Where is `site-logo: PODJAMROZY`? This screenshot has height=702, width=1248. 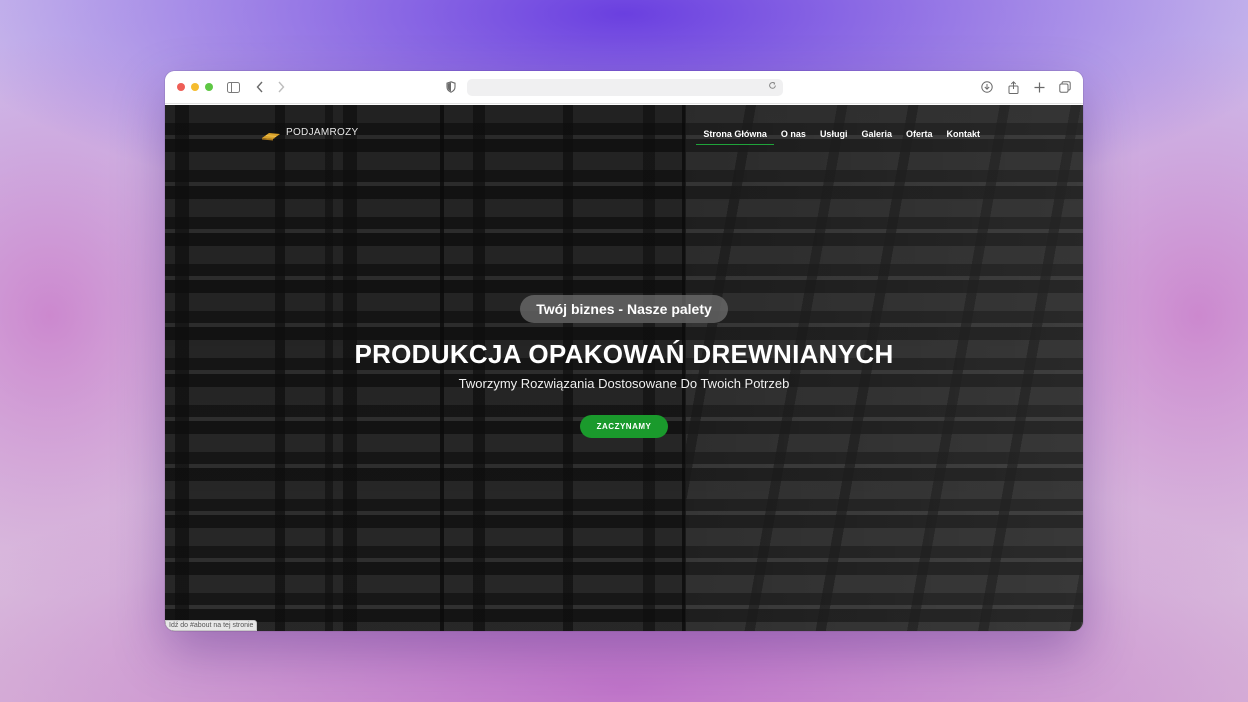
site-logo: PODJAMROZY is located at coordinates (310, 133).